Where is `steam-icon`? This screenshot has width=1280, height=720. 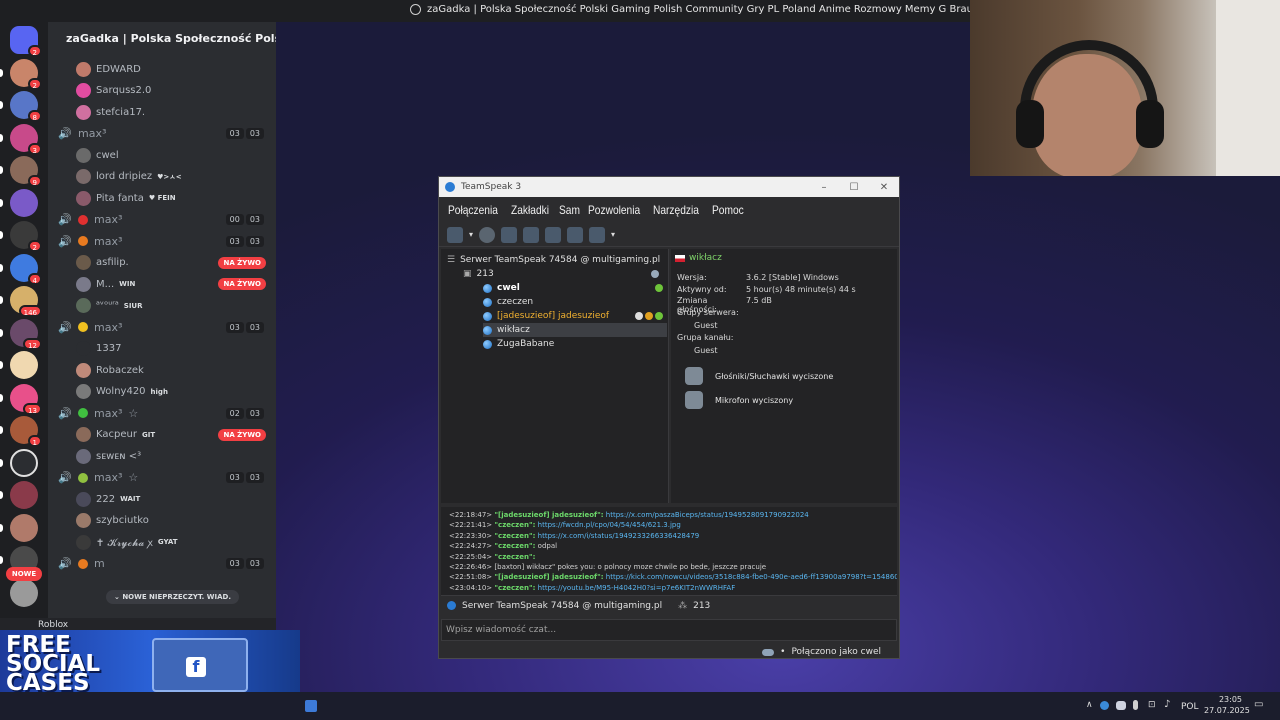 steam-icon is located at coordinates (311, 706).